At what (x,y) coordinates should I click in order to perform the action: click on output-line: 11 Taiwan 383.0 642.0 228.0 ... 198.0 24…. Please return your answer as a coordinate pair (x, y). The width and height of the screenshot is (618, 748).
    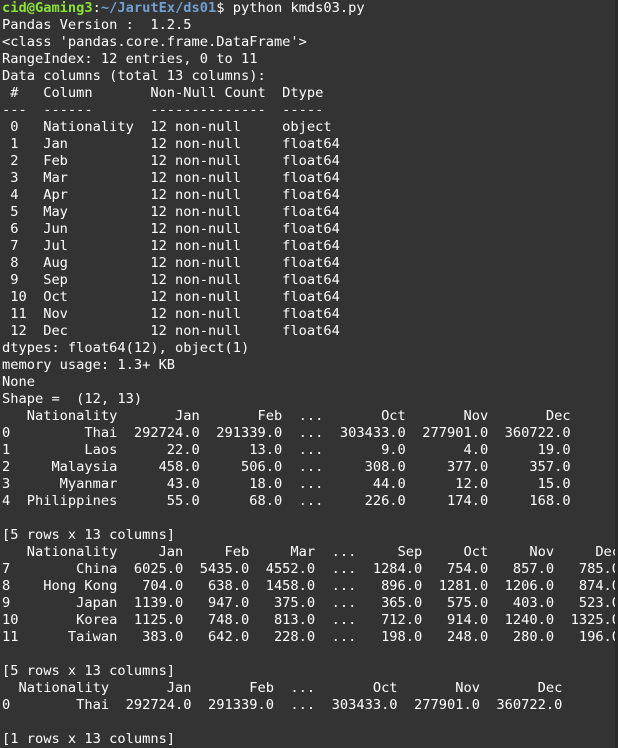
    Looking at the image, I should click on (310, 637).